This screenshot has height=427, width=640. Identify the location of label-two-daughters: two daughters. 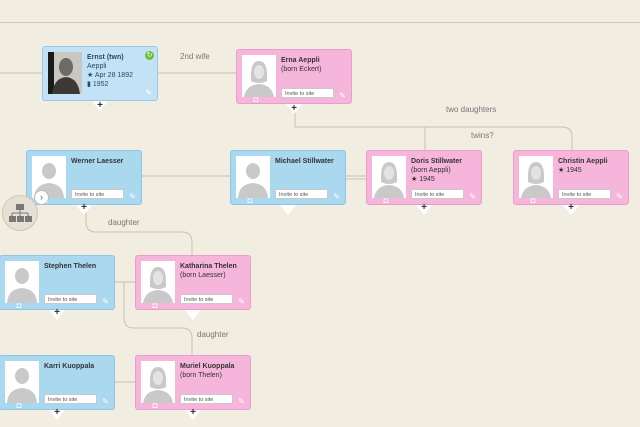
(471, 109).